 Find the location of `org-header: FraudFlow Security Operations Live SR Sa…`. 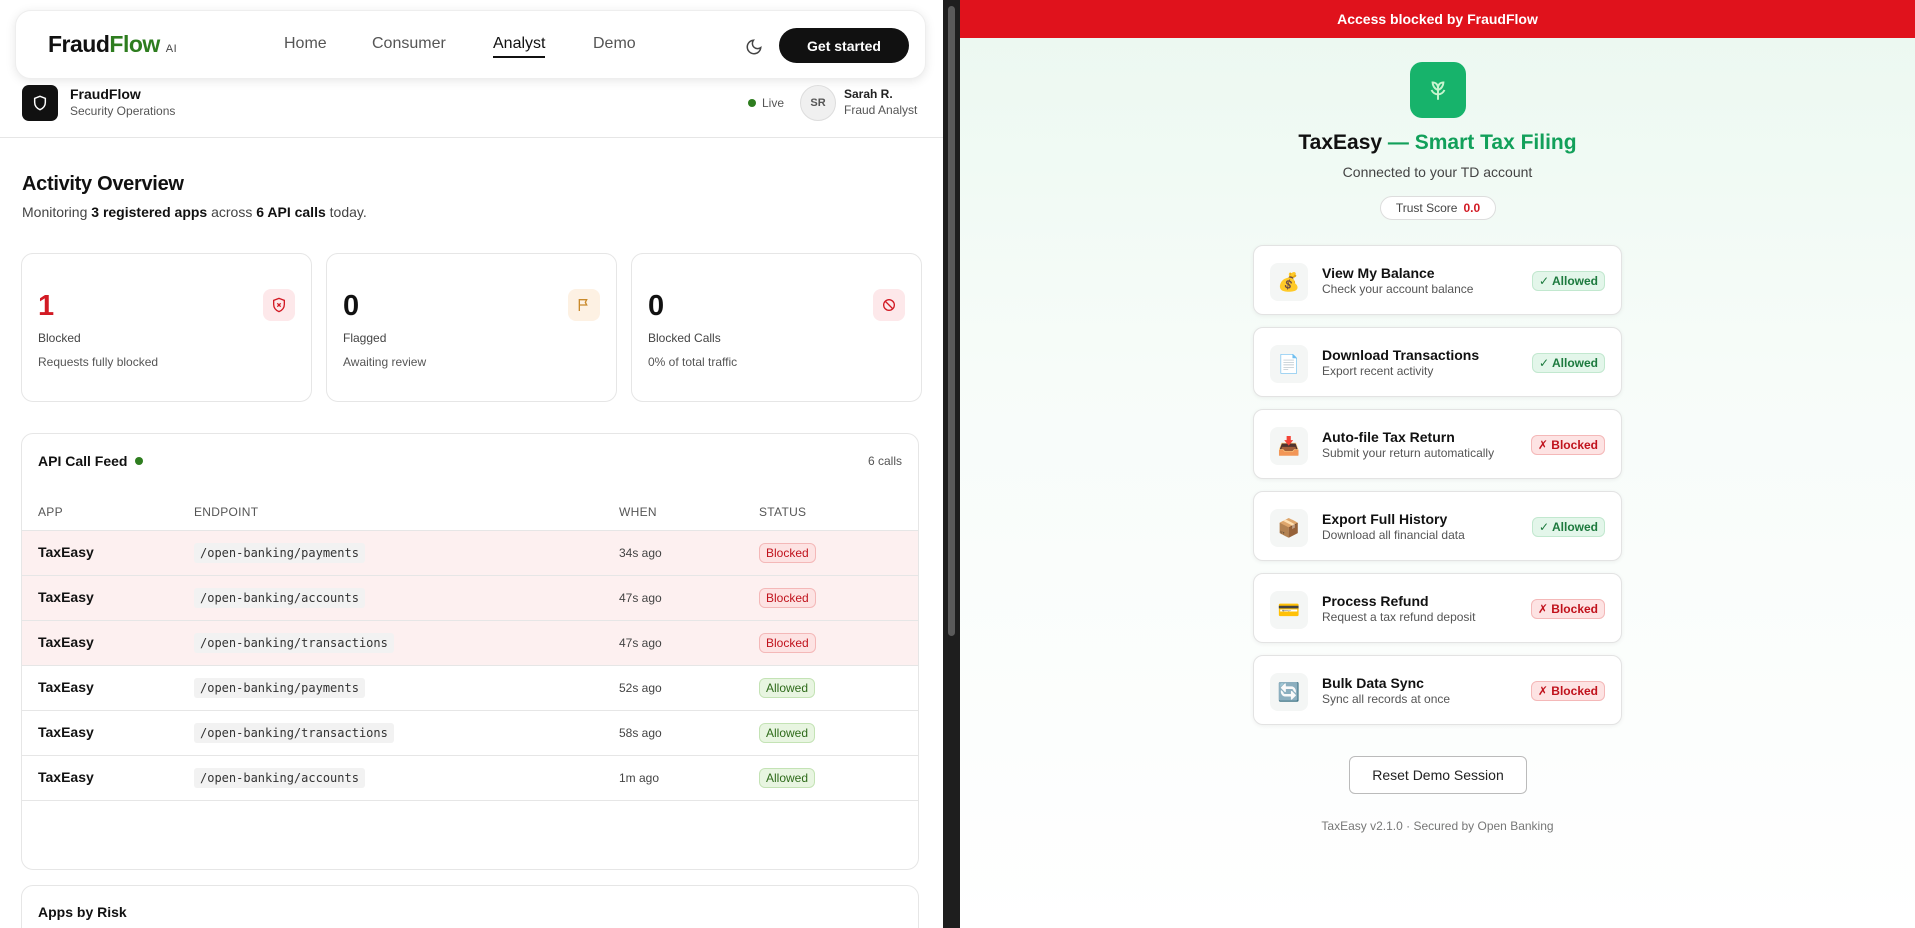

org-header: FraudFlow Security Operations Live SR Sa… is located at coordinates (471, 108).